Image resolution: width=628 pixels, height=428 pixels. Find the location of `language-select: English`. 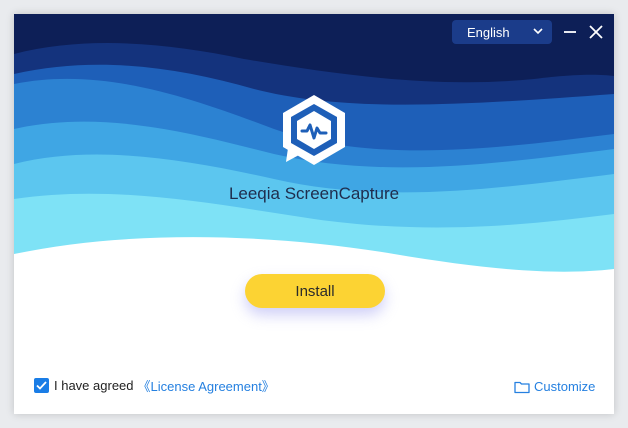

language-select: English is located at coordinates (502, 32).